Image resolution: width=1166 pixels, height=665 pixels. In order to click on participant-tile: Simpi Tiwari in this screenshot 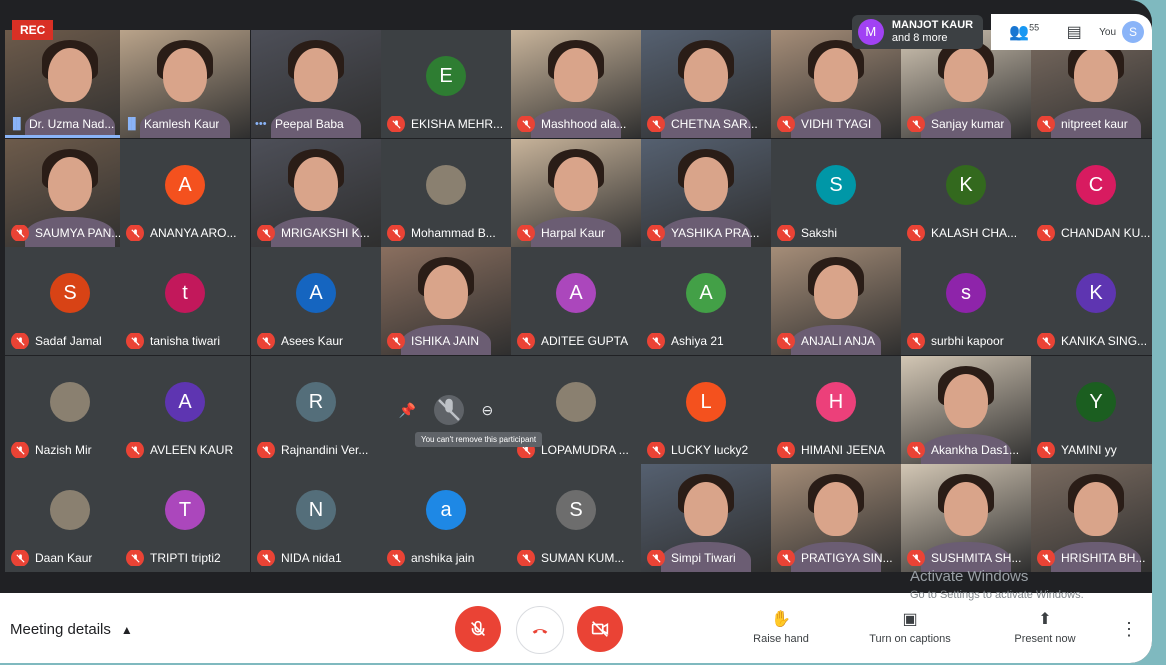, I will do `click(706, 518)`.